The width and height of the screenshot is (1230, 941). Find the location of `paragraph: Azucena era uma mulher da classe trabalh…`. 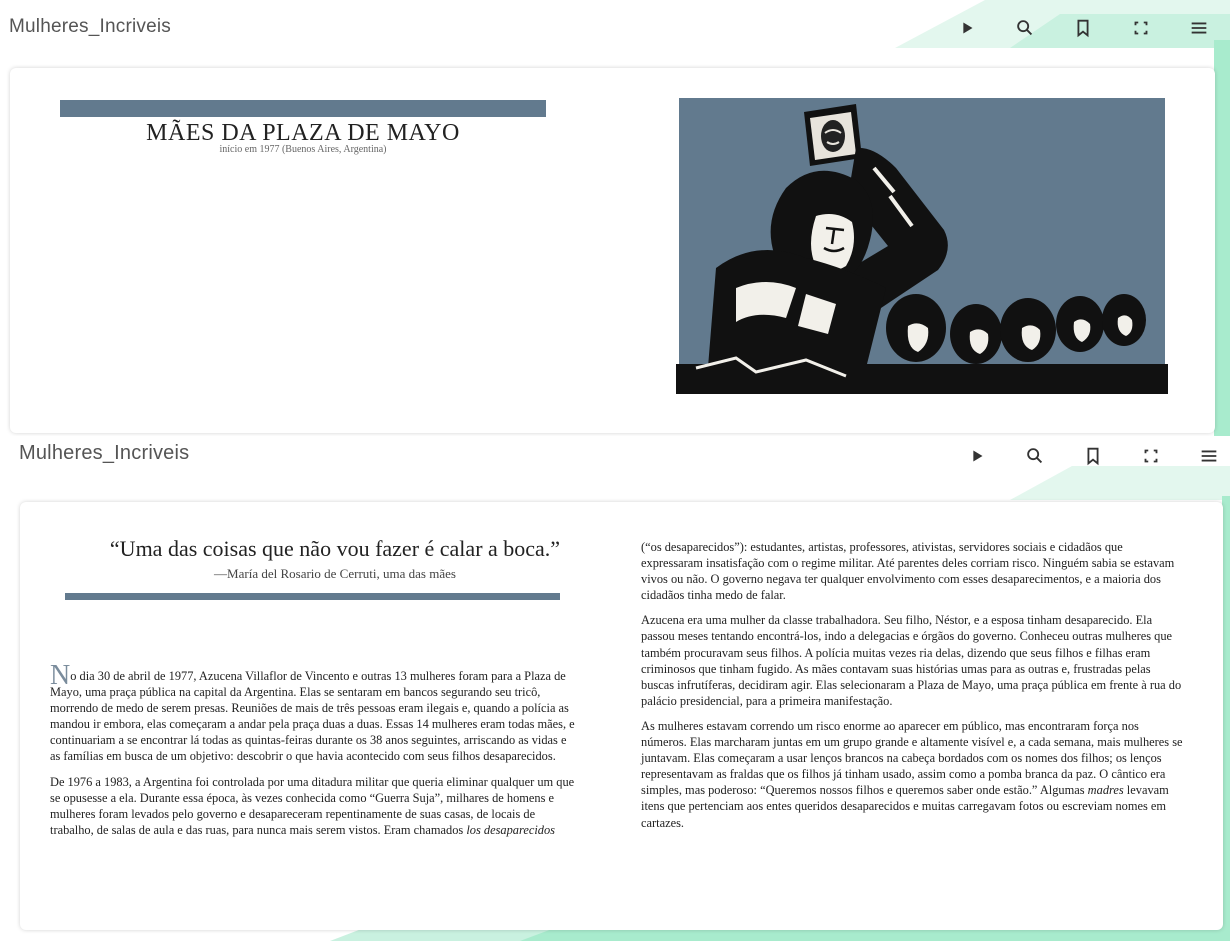

paragraph: Azucena era uma mulher da classe trabalh… is located at coordinates (911, 660).